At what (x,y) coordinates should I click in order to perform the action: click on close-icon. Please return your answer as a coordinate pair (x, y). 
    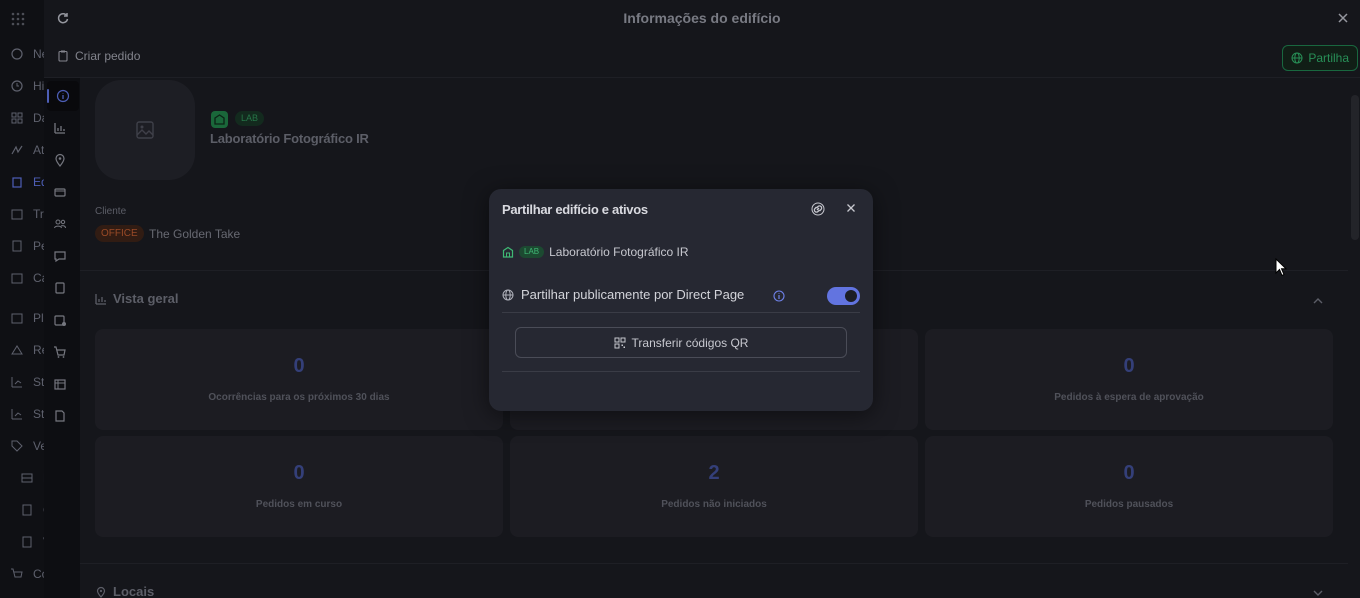
    Looking at the image, I should click on (851, 208).